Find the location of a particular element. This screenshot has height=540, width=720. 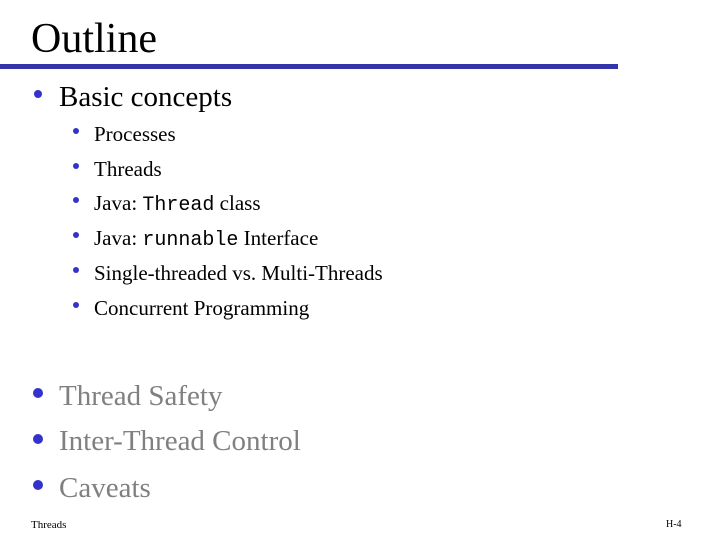

outline-item-inter-thread-control: Inter-Thread Control is located at coordinates (180, 441).